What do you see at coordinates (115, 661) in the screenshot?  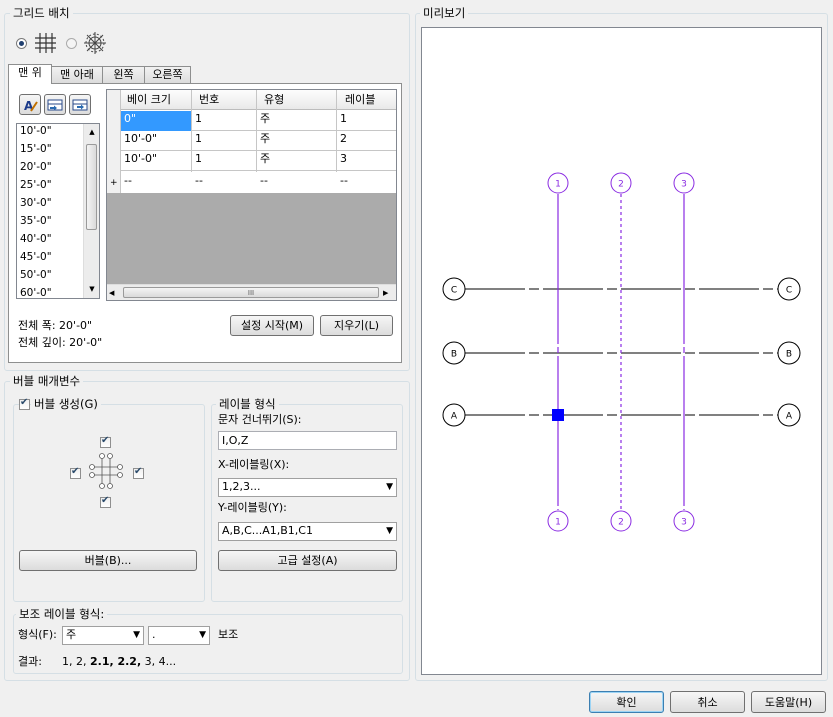 I see `result-bold: 2.1, 2.2,` at bounding box center [115, 661].